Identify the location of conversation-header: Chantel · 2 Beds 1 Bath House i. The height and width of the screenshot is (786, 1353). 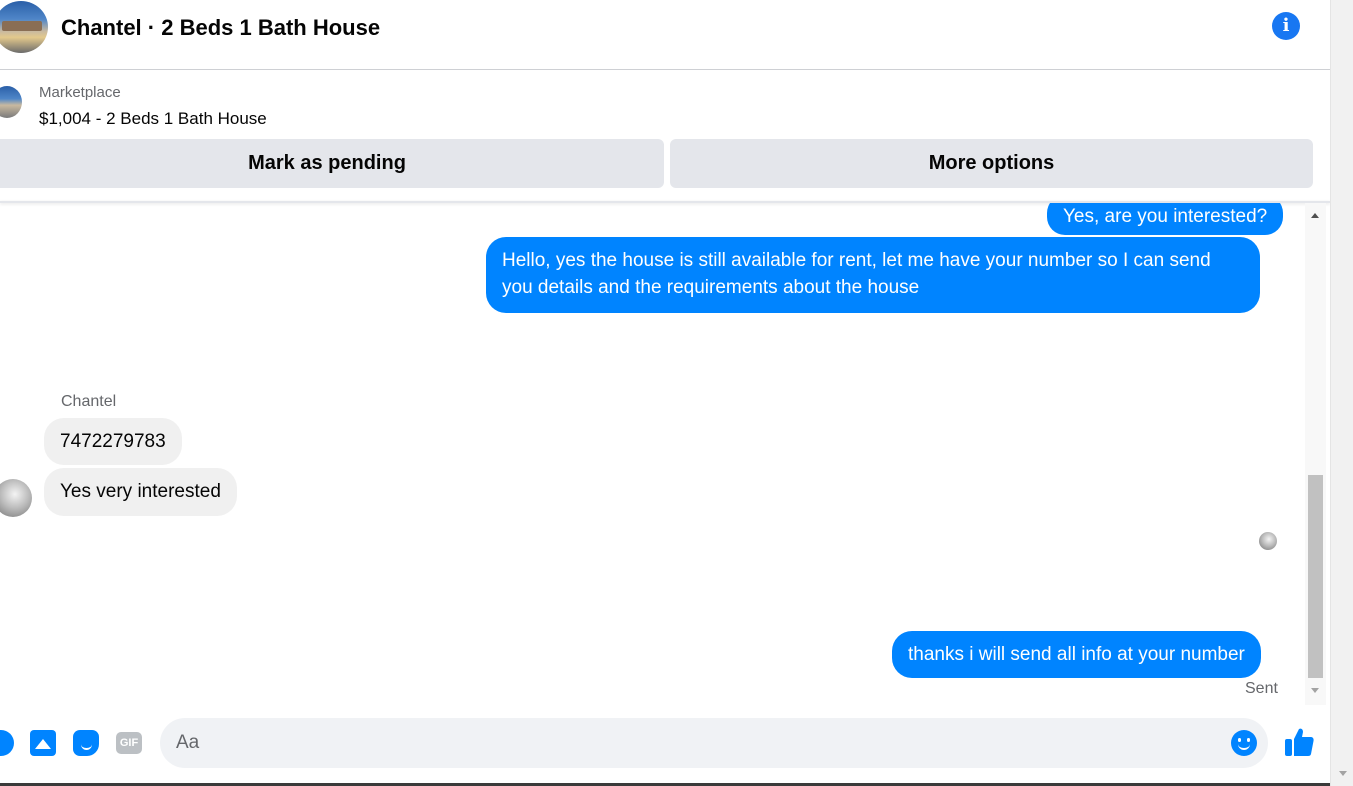
(665, 35).